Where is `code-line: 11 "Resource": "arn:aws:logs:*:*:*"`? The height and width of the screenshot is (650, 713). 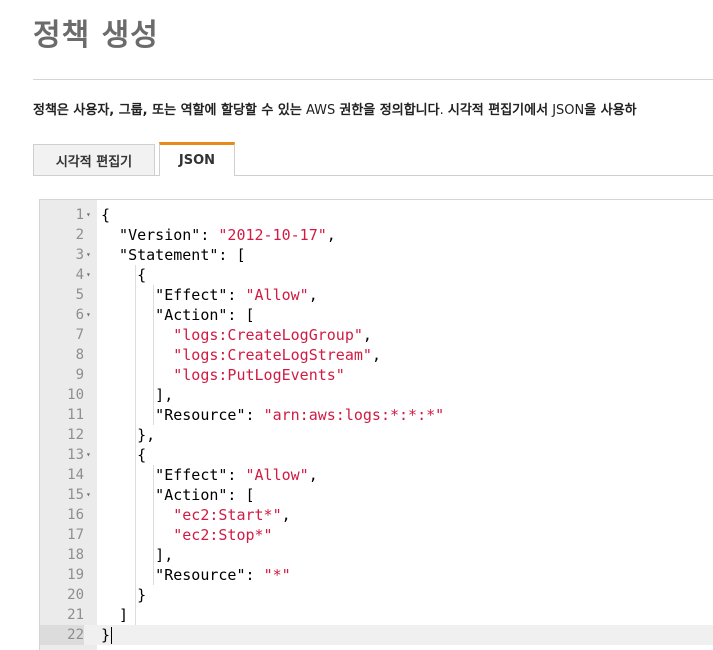 code-line: 11 "Resource": "arn:aws:logs:*:*:*" is located at coordinates (376, 415).